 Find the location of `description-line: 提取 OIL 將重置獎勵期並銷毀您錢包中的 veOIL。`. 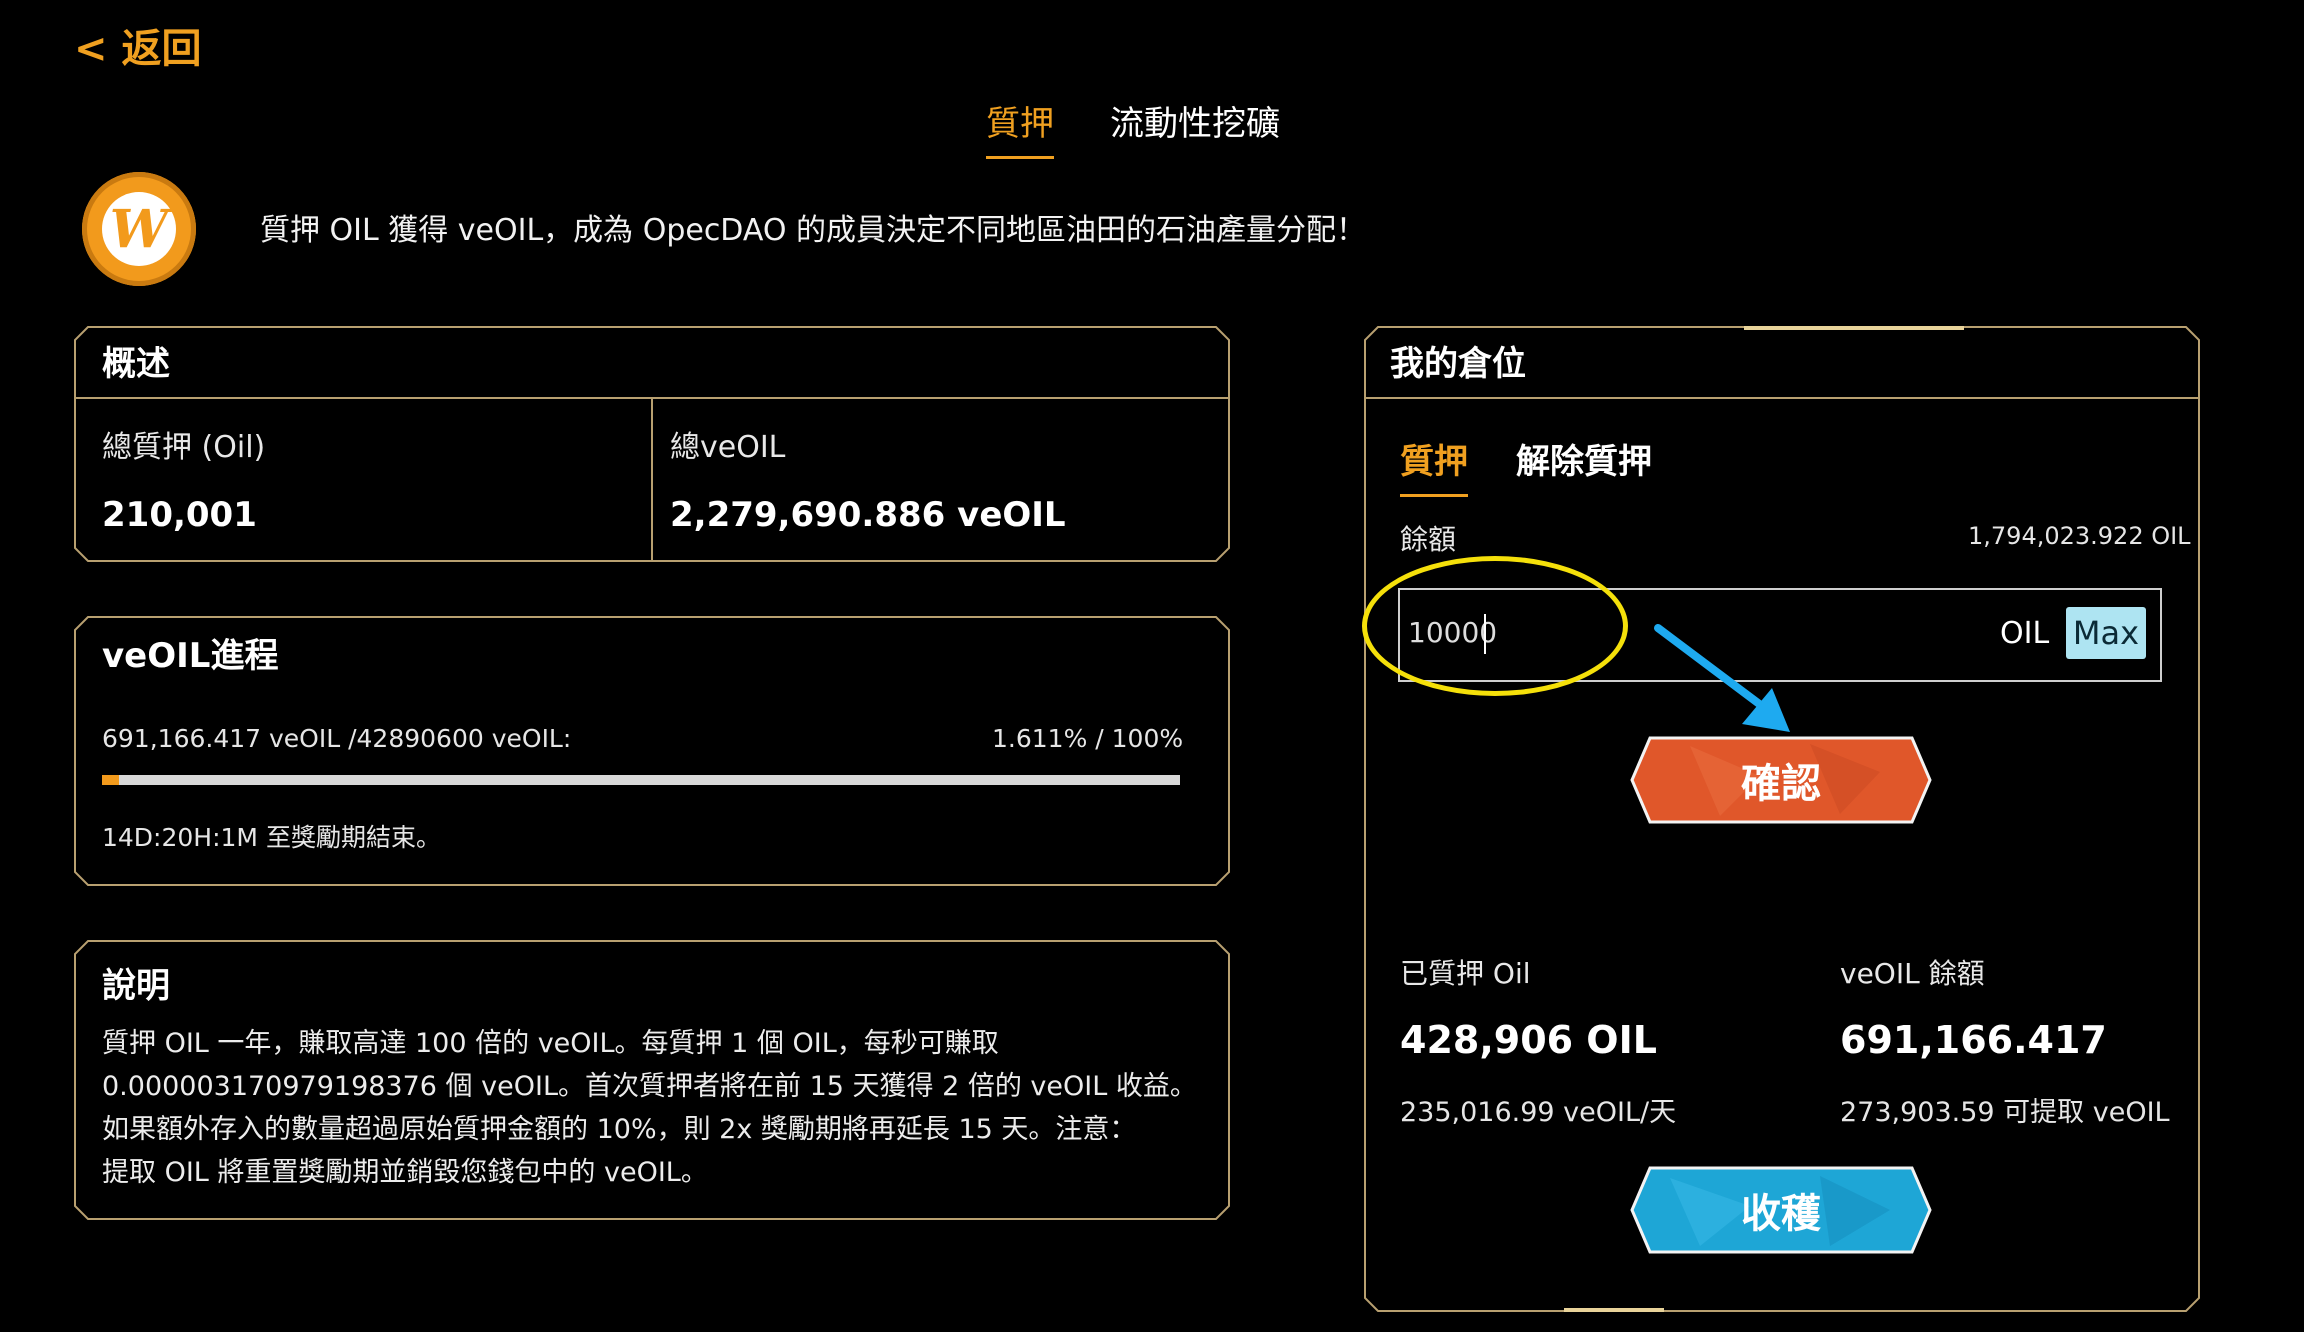

description-line: 提取 OIL 將重置獎勵期並銷毀您錢包中的 veOIL。 is located at coordinates (405, 1172).